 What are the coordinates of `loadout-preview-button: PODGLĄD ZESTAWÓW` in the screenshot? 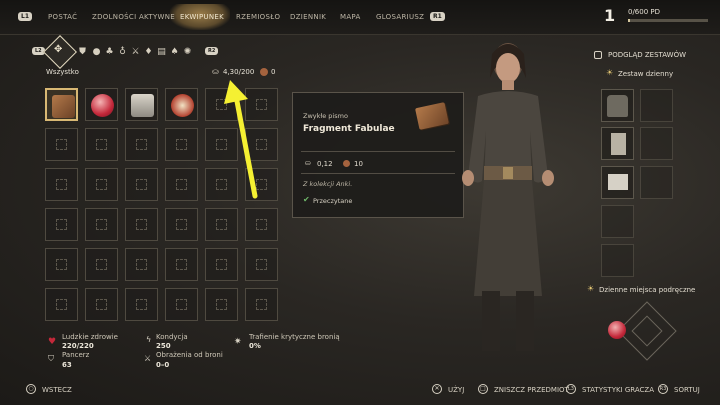 It's located at (647, 55).